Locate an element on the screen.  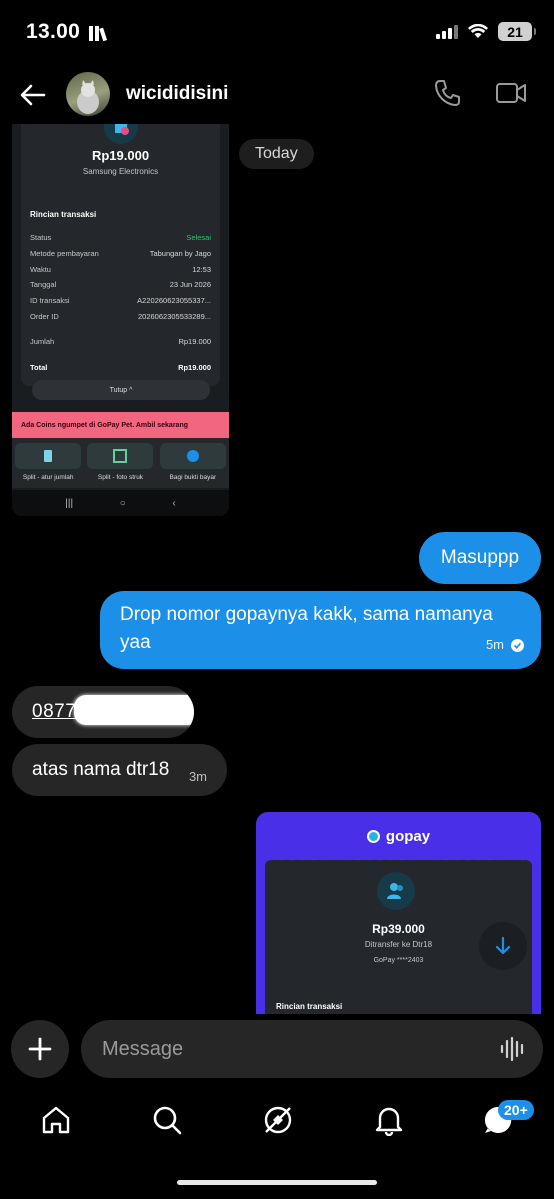
contact-name: wicididisini is located at coordinates (177, 94).